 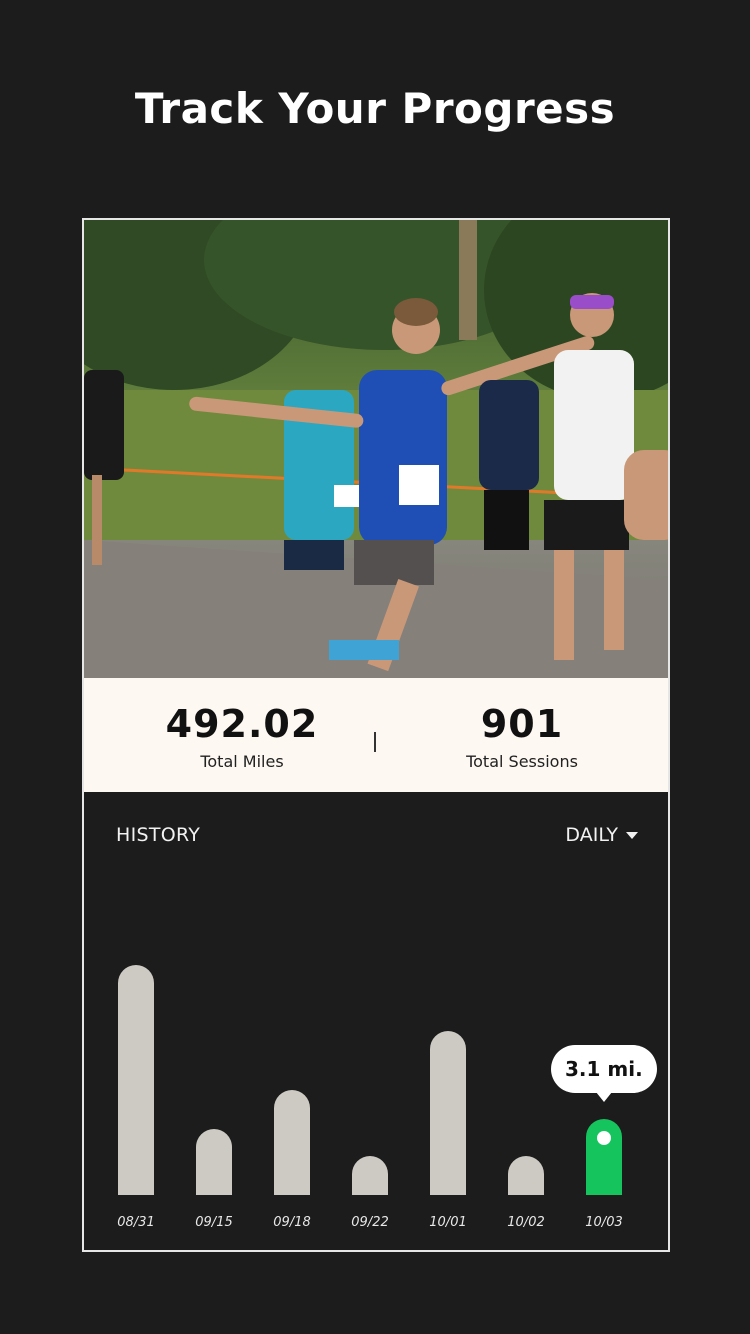 What do you see at coordinates (522, 724) in the screenshot?
I see `total-sessions-value: 901` at bounding box center [522, 724].